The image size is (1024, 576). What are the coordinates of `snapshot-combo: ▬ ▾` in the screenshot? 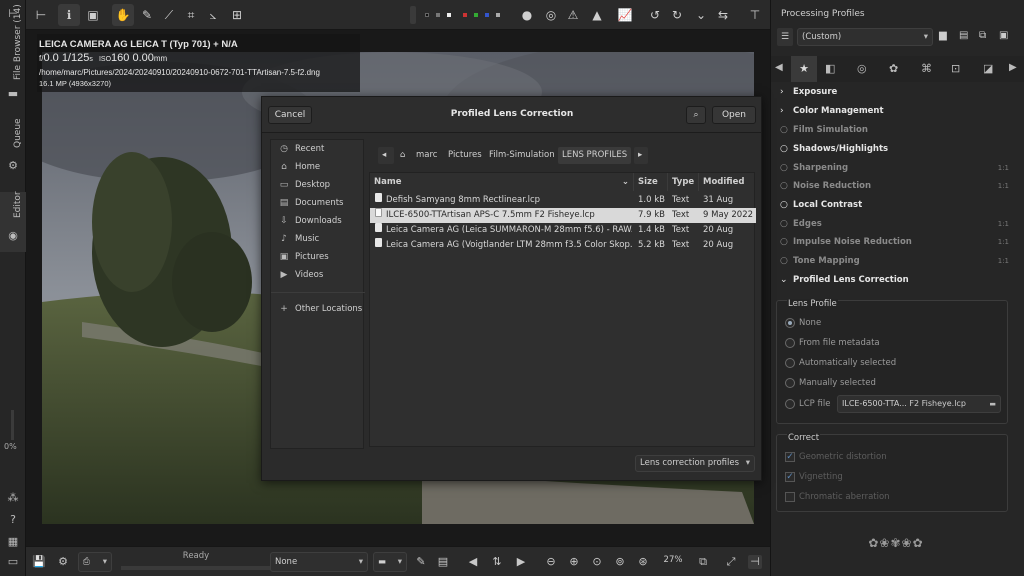 It's located at (390, 562).